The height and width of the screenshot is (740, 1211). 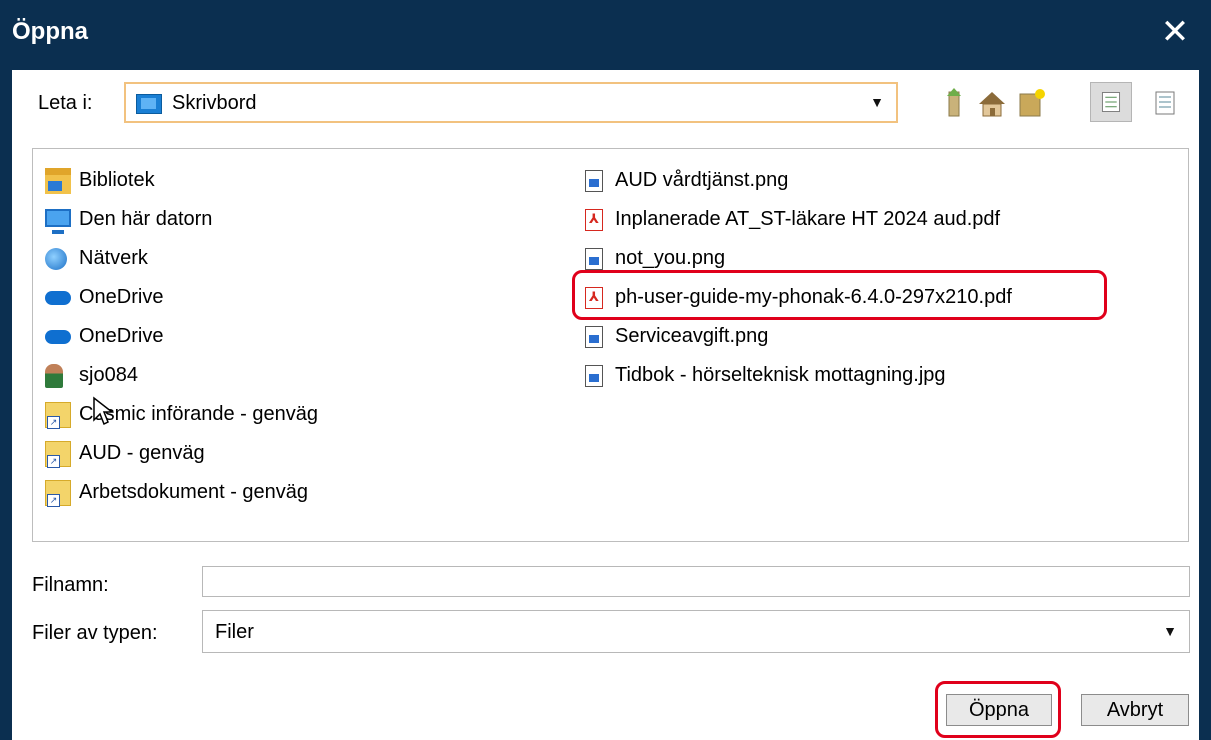 I want to click on list-item-aud-shortcut: AUD - genväg, so click(x=181, y=453).